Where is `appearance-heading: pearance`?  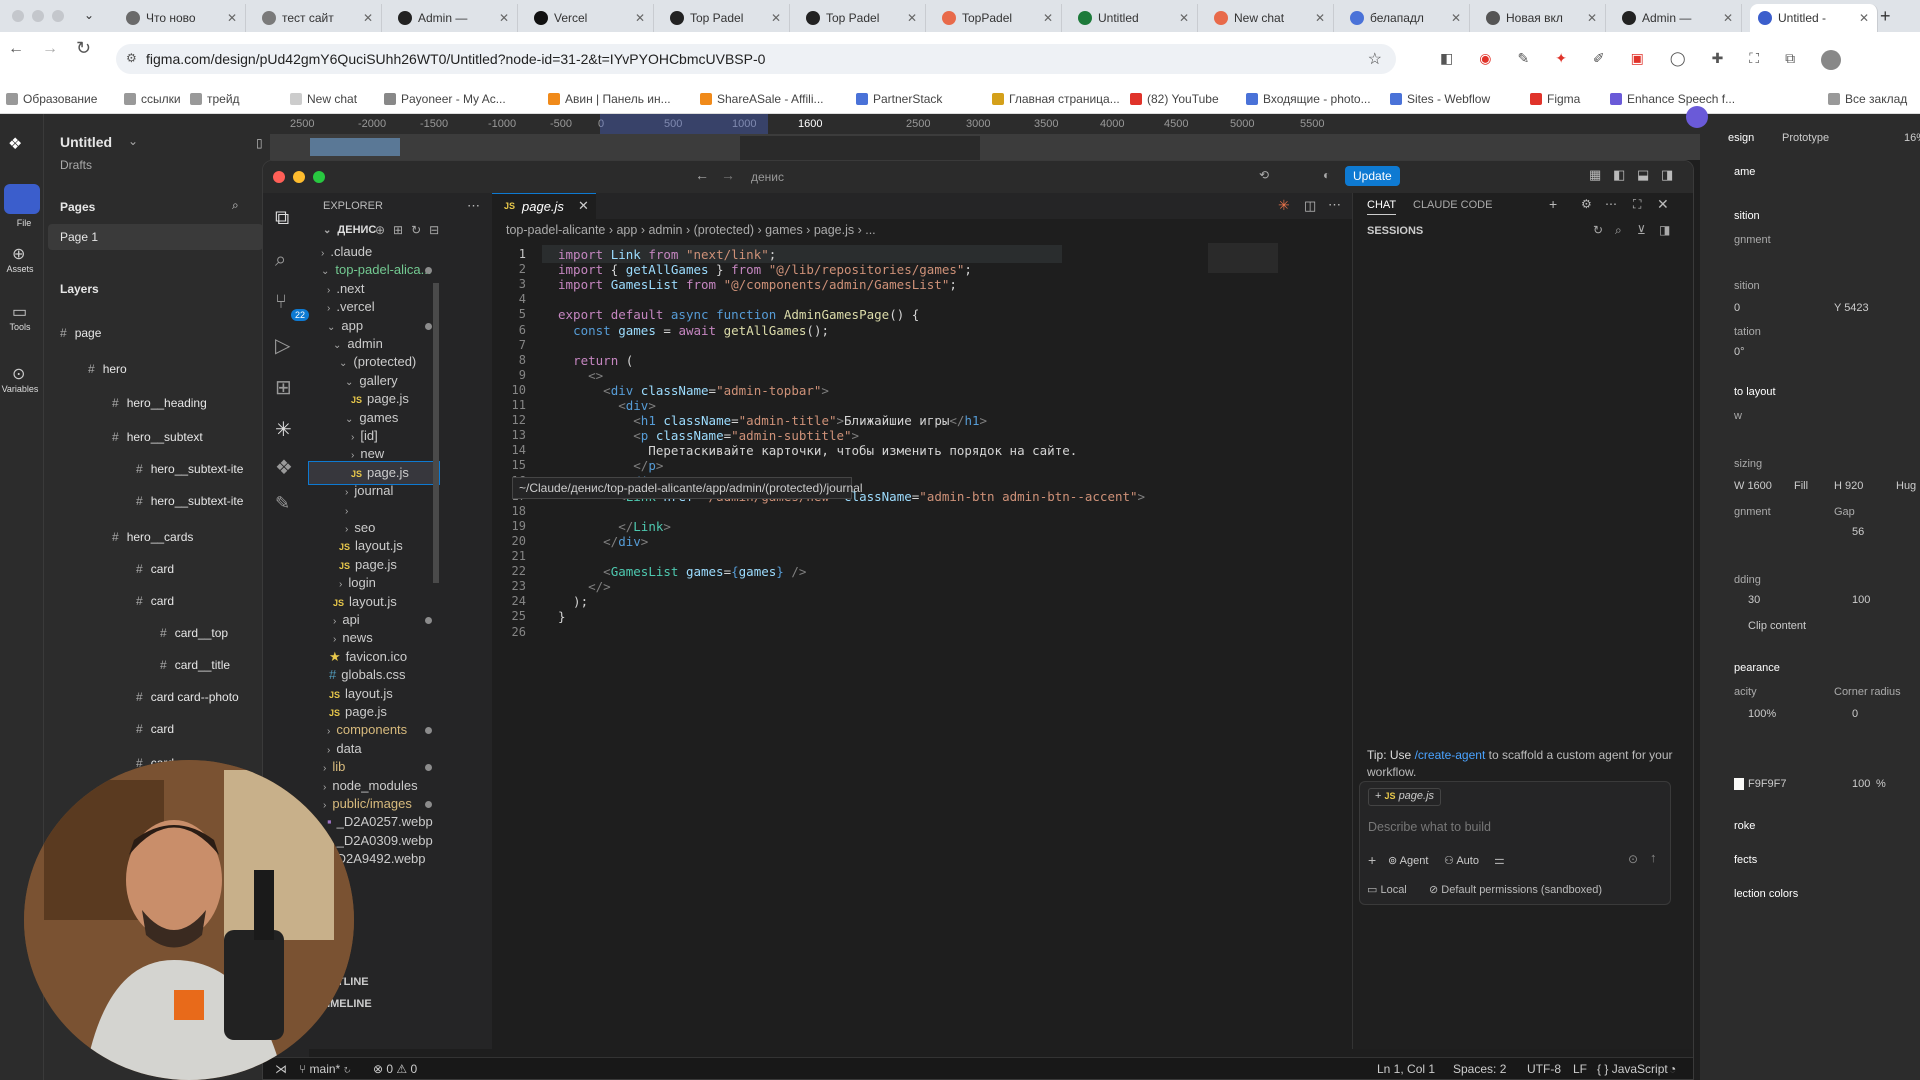
appearance-heading: pearance is located at coordinates (1757, 668).